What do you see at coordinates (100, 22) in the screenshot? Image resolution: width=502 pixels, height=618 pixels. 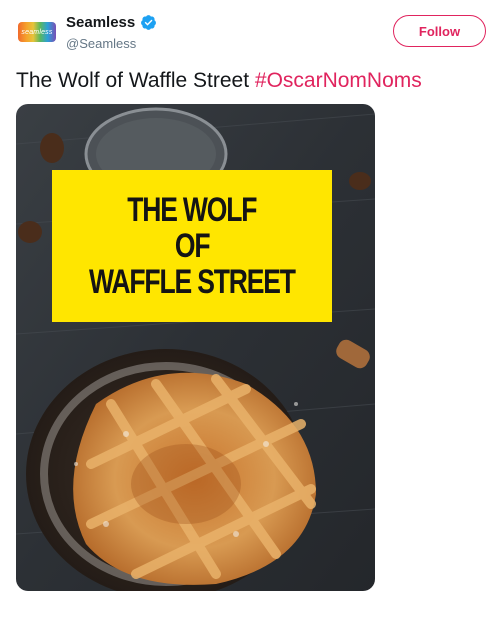 I see `display-name: Seamless` at bounding box center [100, 22].